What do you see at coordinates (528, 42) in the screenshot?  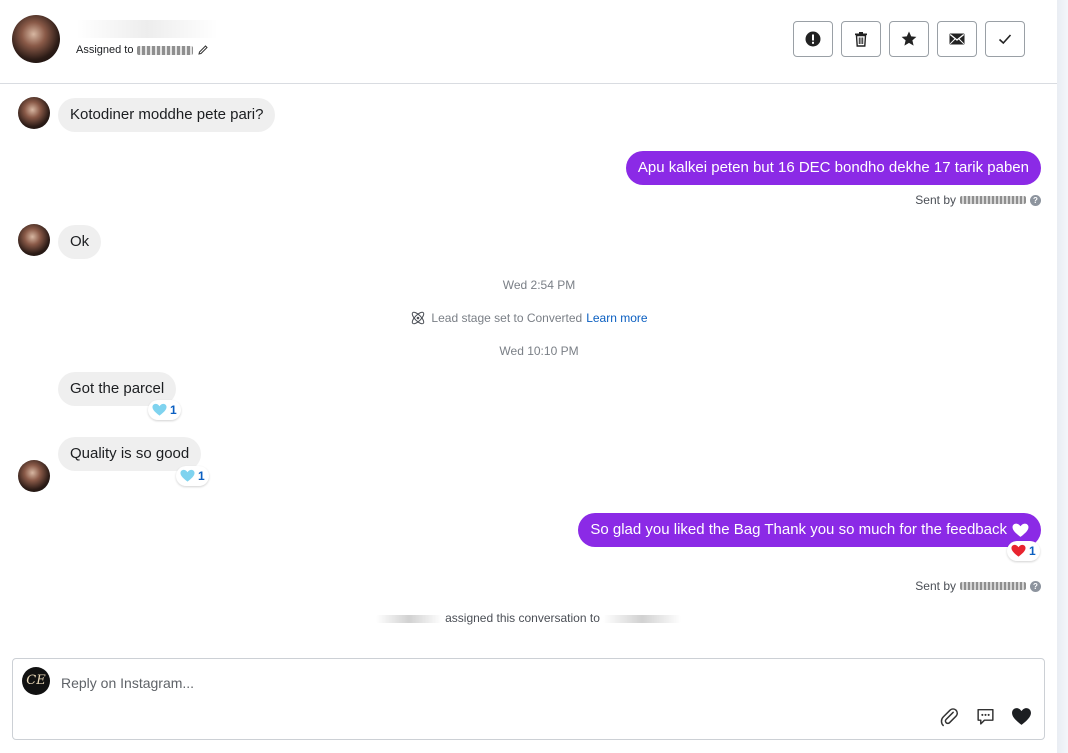 I see `conversation-header: Assigned to` at bounding box center [528, 42].